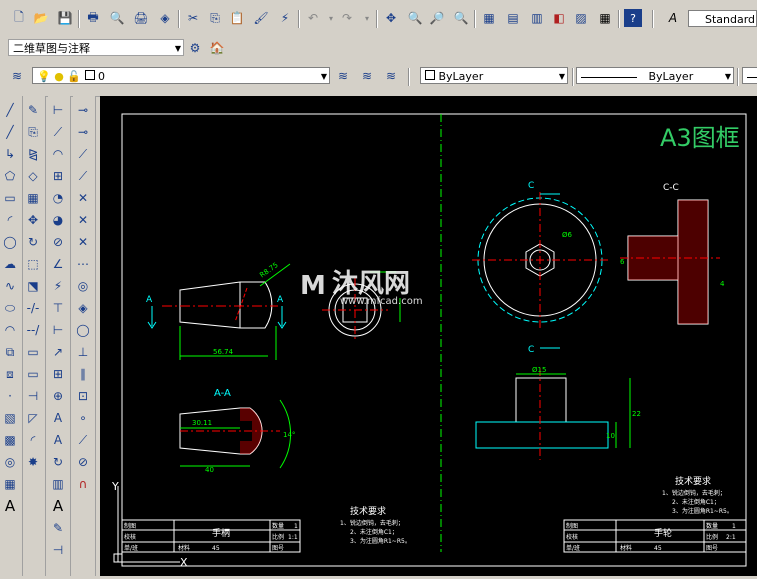  I want to click on gradient-icon: ▩, so click(10, 440).